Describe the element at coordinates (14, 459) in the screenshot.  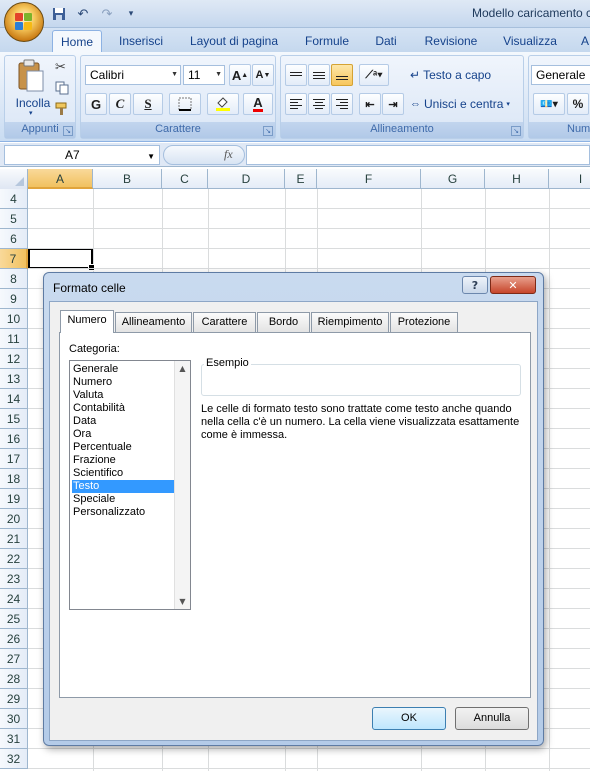
I see `row-header-17: 17` at that location.